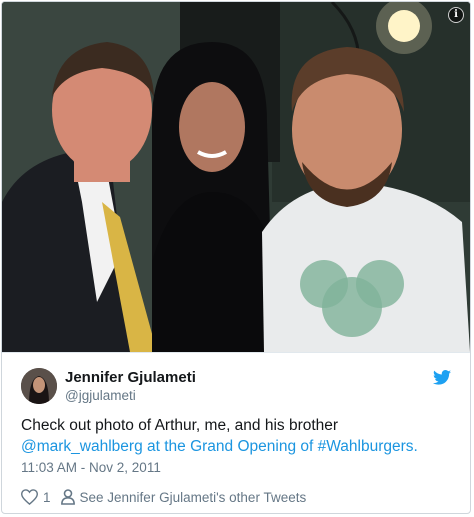 The width and height of the screenshot is (474, 517). What do you see at coordinates (67, 497) in the screenshot?
I see `person-icon` at bounding box center [67, 497].